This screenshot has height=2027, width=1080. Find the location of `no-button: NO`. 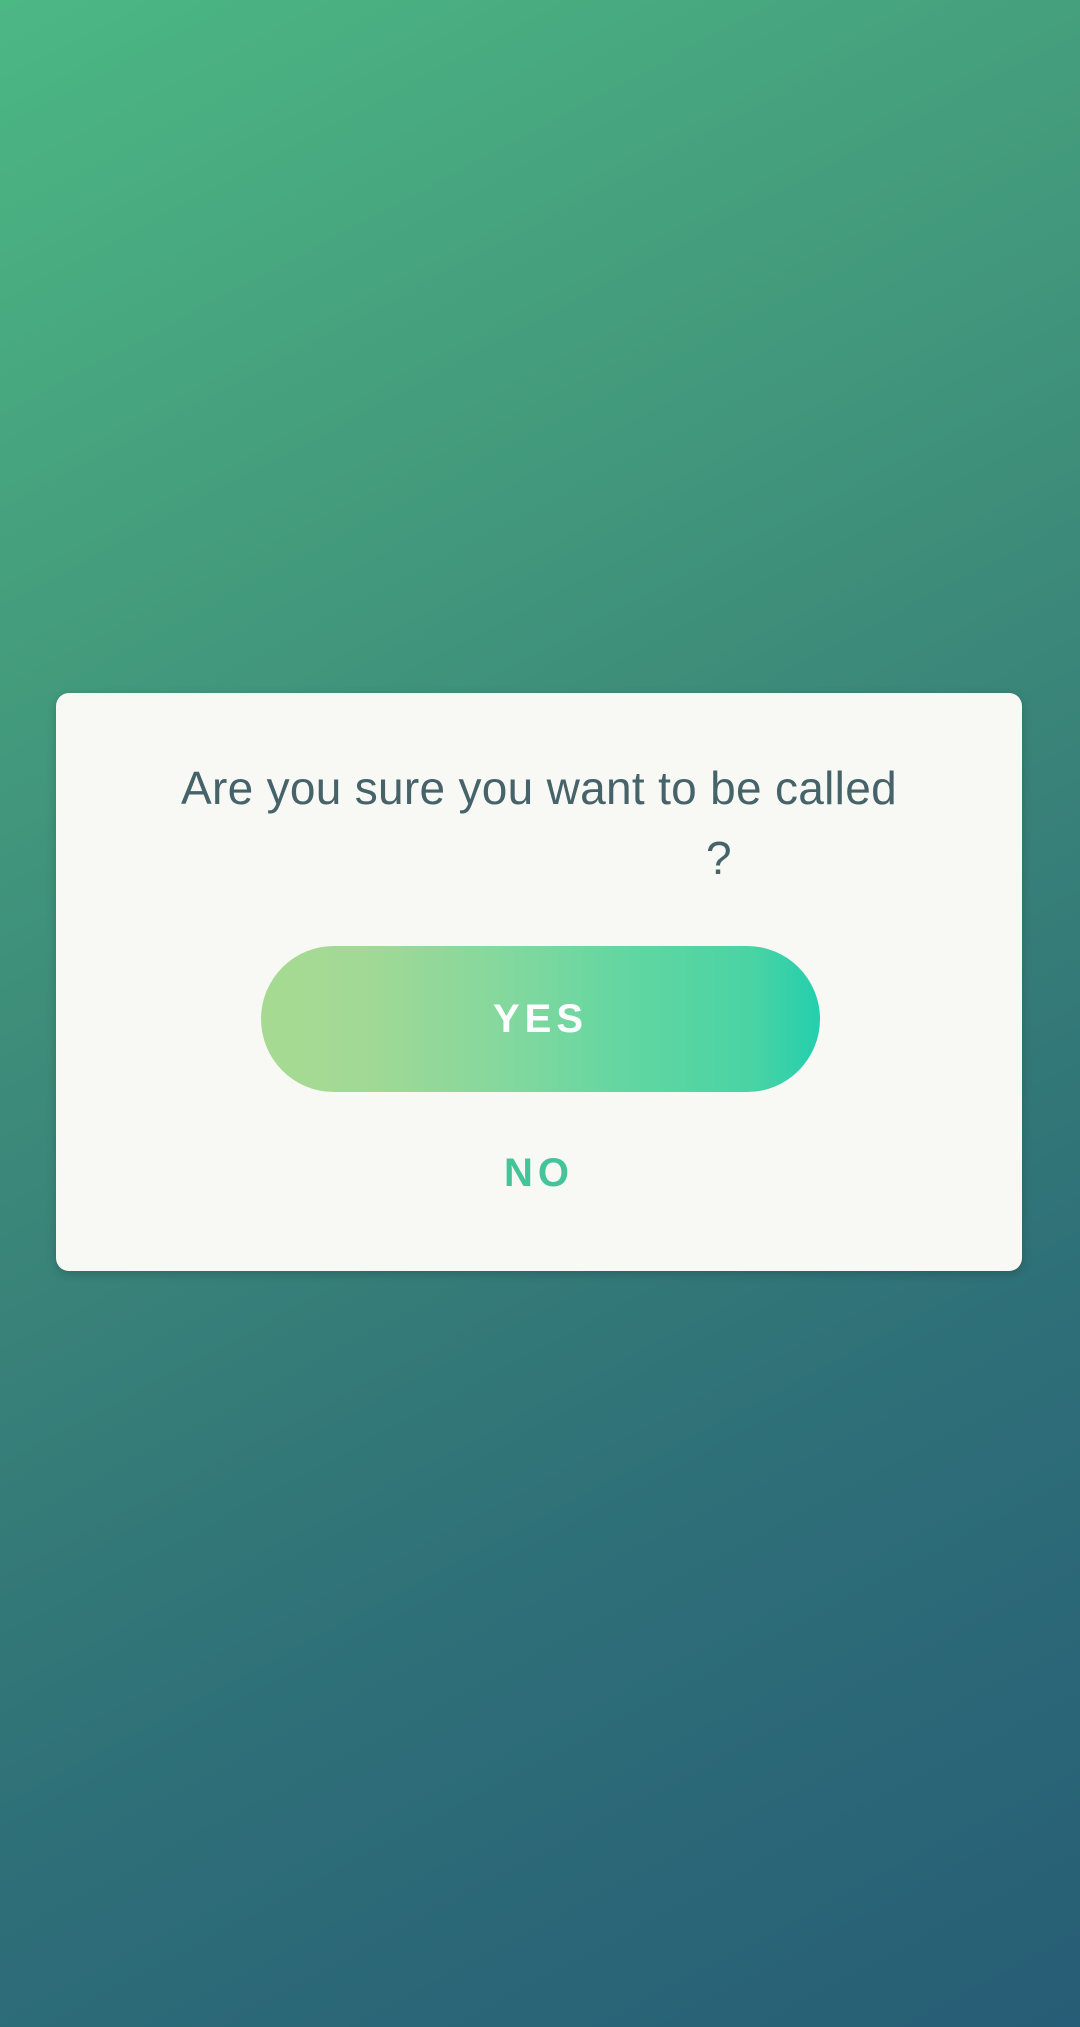

no-button: NO is located at coordinates (539, 1173).